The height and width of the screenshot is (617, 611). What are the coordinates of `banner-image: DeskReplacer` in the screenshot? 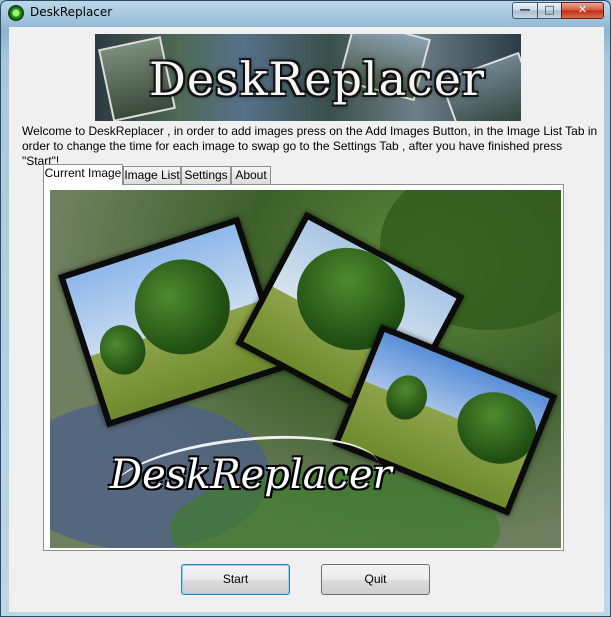 It's located at (308, 77).